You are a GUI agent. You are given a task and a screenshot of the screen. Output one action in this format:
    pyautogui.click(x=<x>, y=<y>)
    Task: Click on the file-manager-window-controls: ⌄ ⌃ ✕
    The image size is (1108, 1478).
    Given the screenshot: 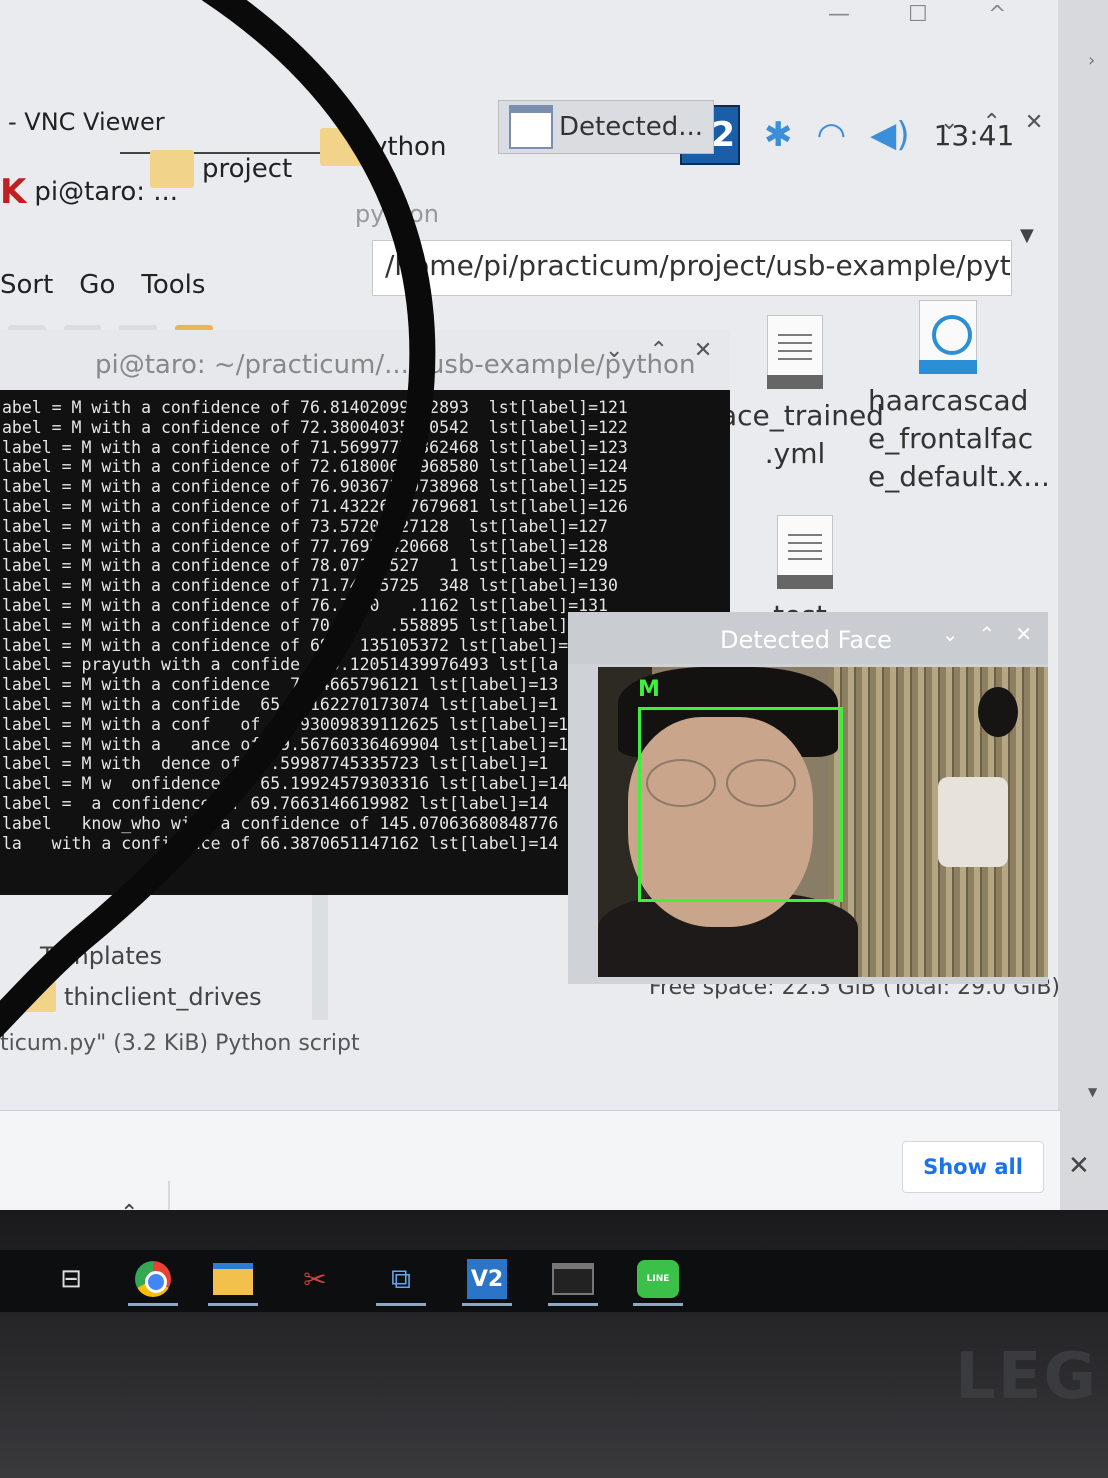 What is the action you would take?
    pyautogui.click(x=991, y=122)
    